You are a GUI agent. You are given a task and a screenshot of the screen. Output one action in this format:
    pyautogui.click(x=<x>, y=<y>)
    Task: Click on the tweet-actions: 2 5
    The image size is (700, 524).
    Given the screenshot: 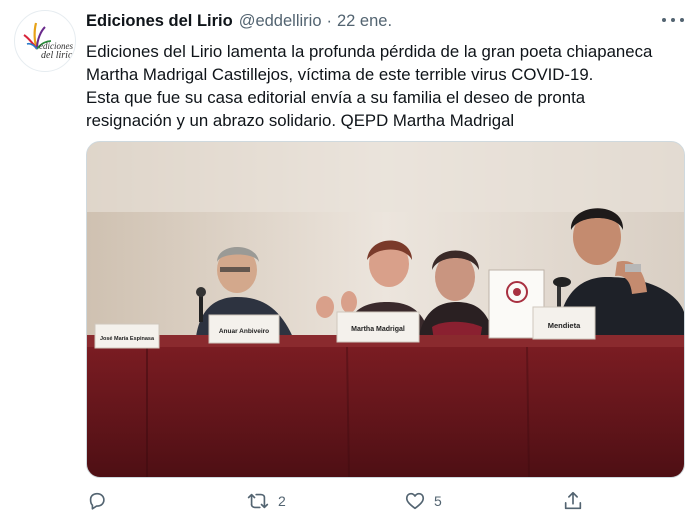 What is the action you would take?
    pyautogui.click(x=346, y=501)
    